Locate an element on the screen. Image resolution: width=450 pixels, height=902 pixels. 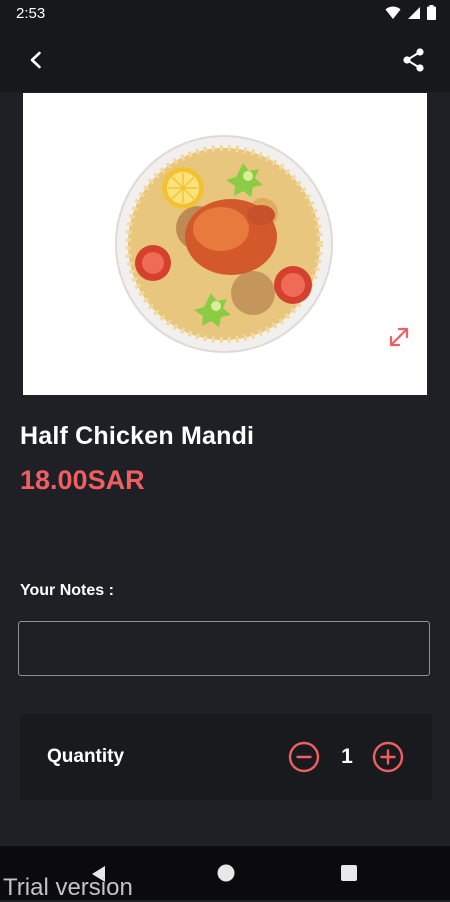
signal-icon is located at coordinates (414, 12).